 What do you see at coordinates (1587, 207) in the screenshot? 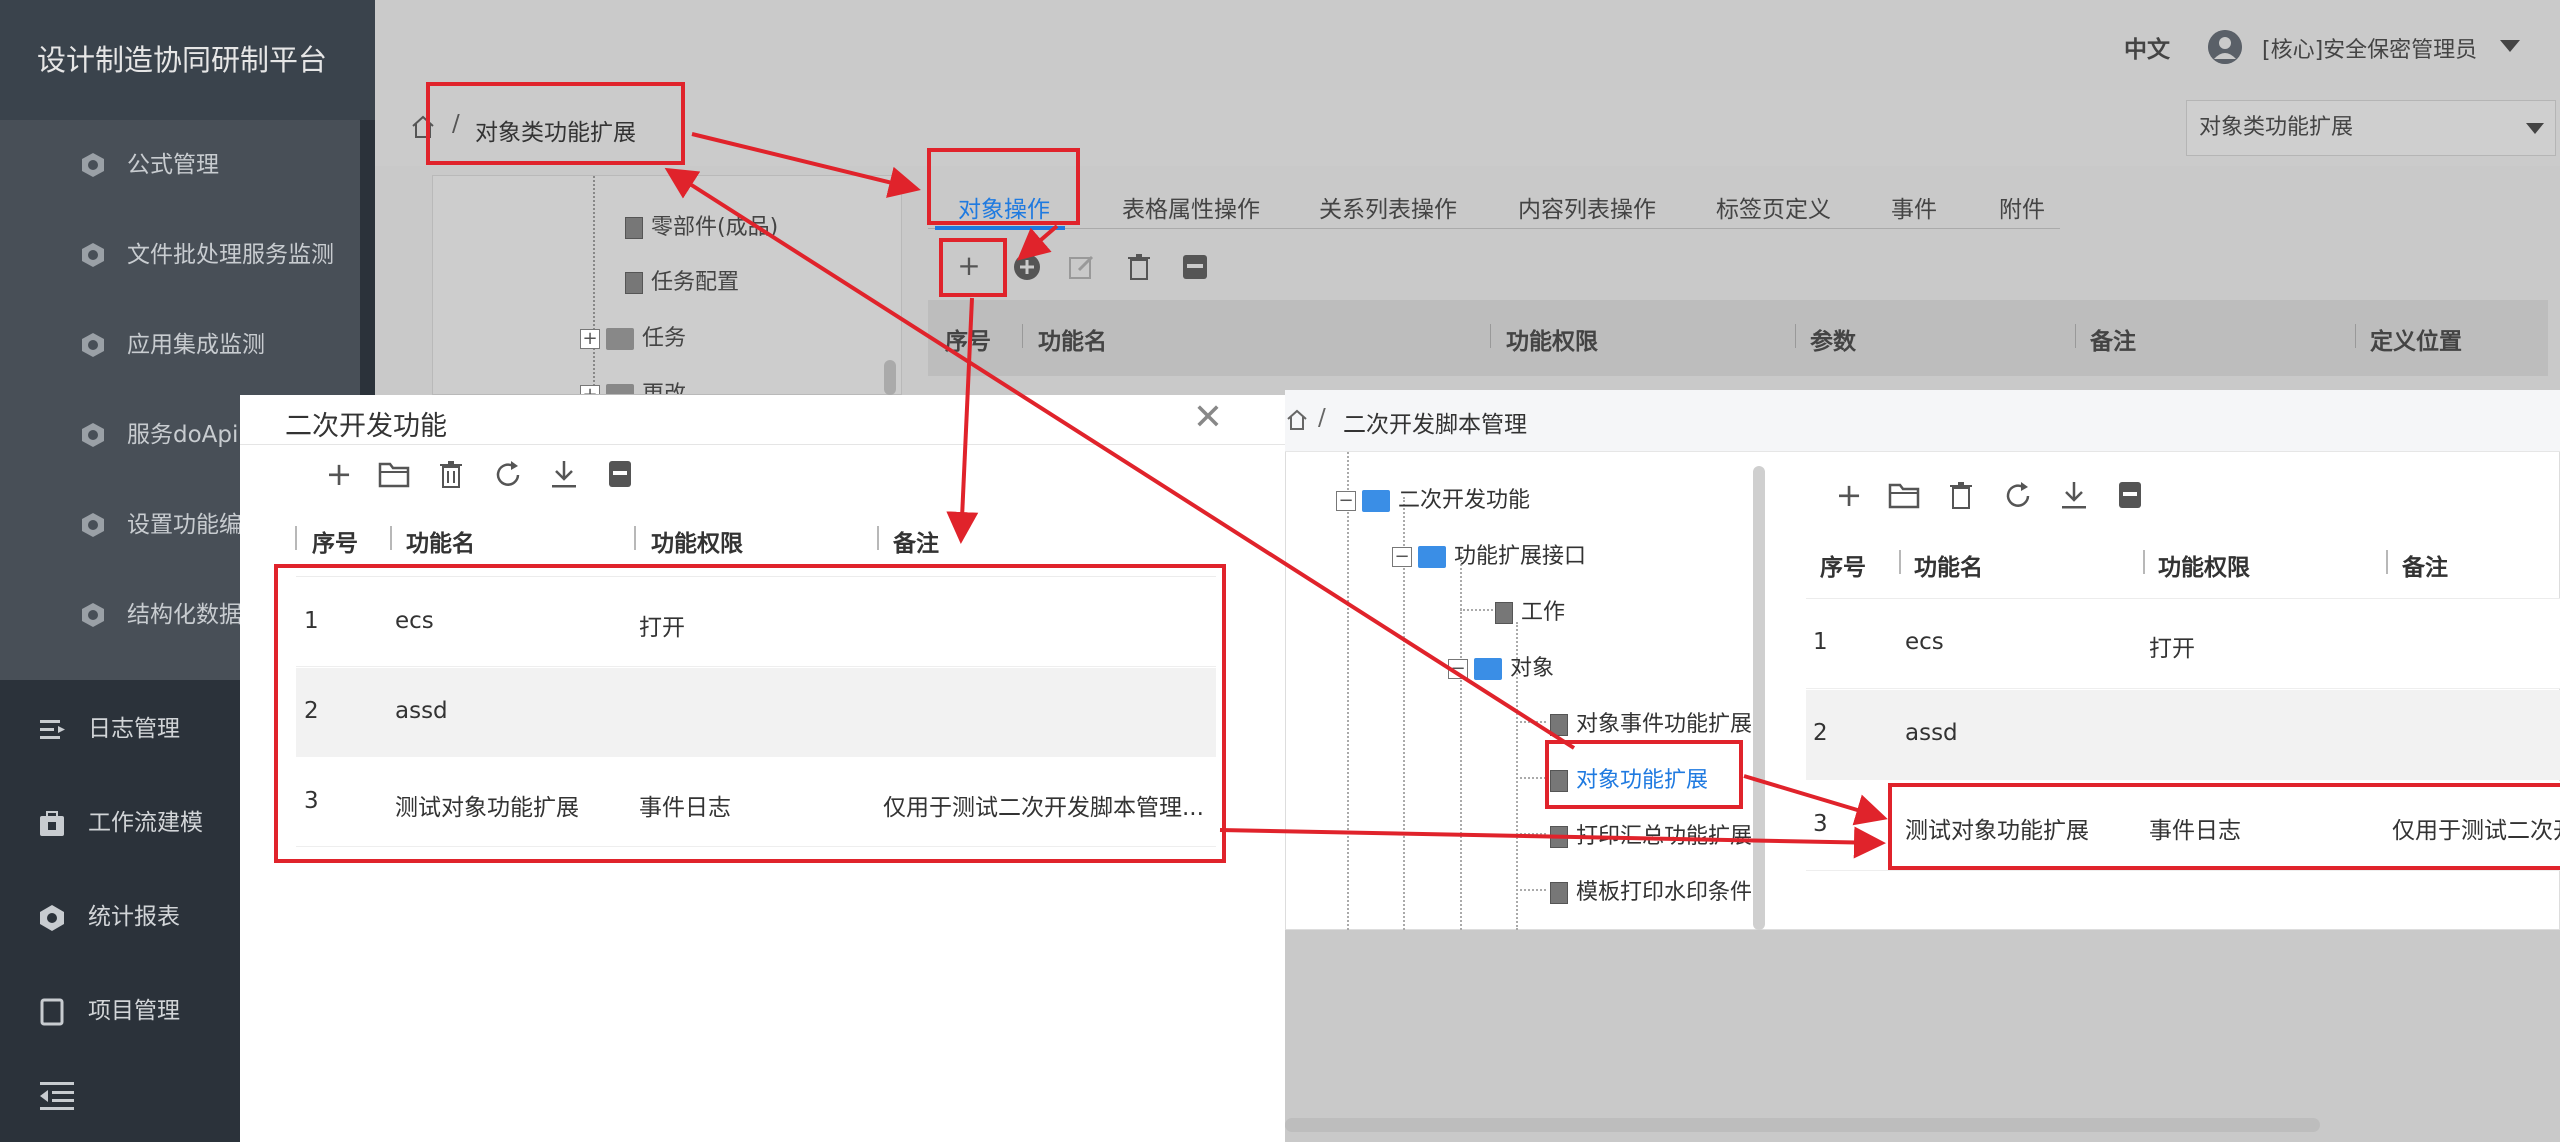
I see `tab-content-list: 内容列表操作` at bounding box center [1587, 207].